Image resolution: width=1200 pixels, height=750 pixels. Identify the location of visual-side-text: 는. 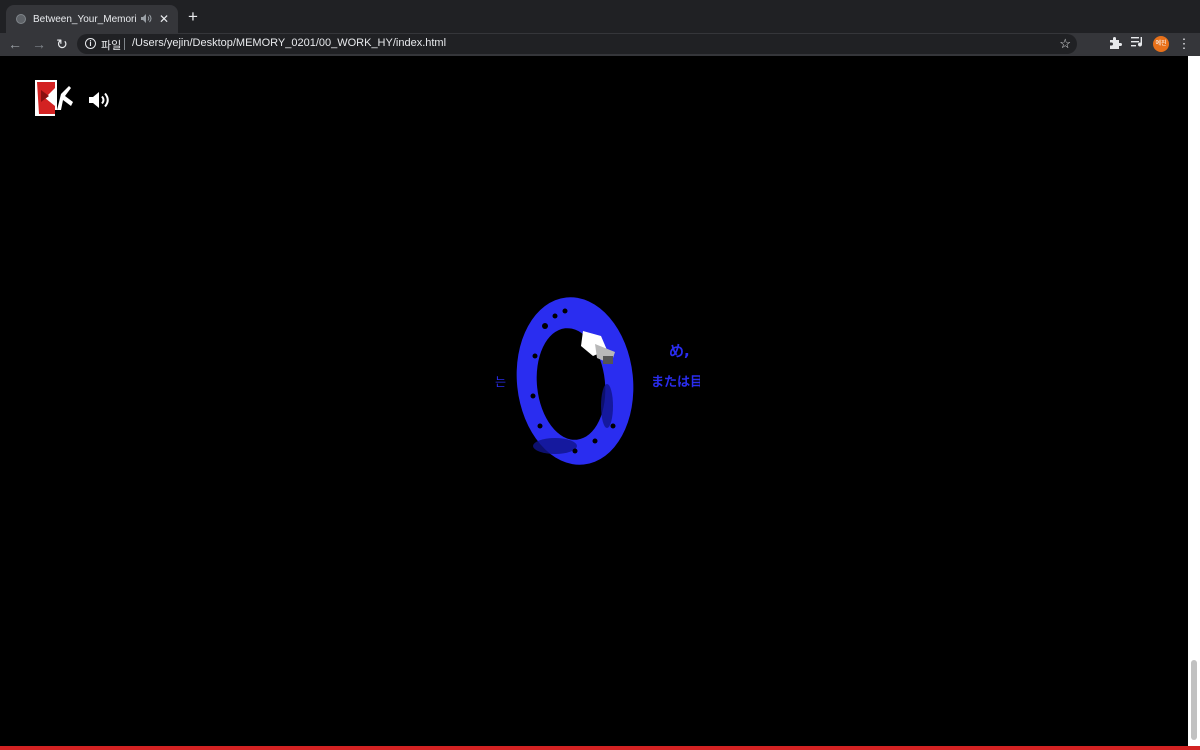
(500, 382).